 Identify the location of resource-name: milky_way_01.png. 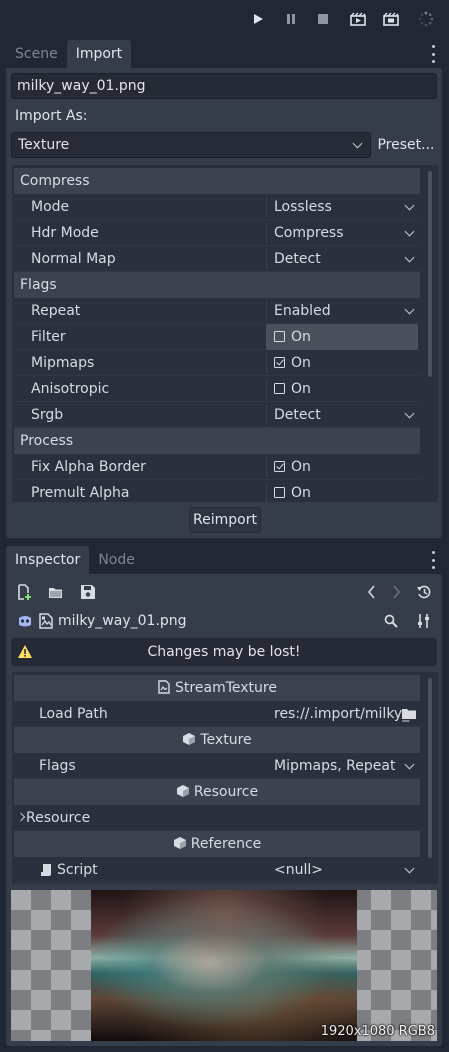
(122, 621).